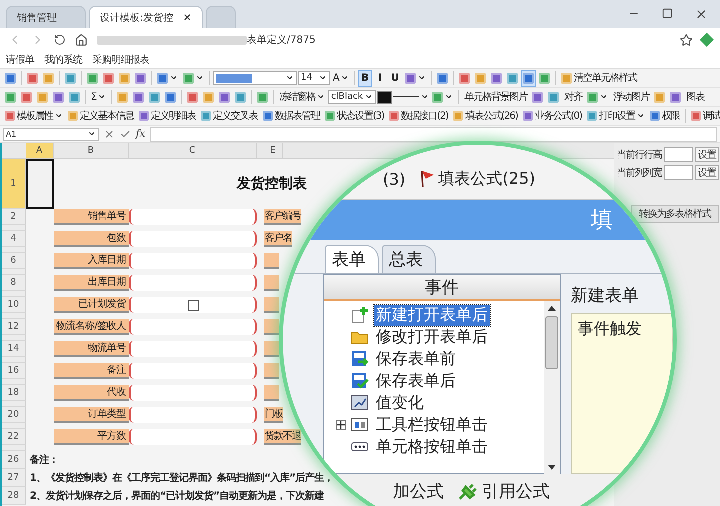 The image size is (720, 506). I want to click on checkbox, so click(193, 305).